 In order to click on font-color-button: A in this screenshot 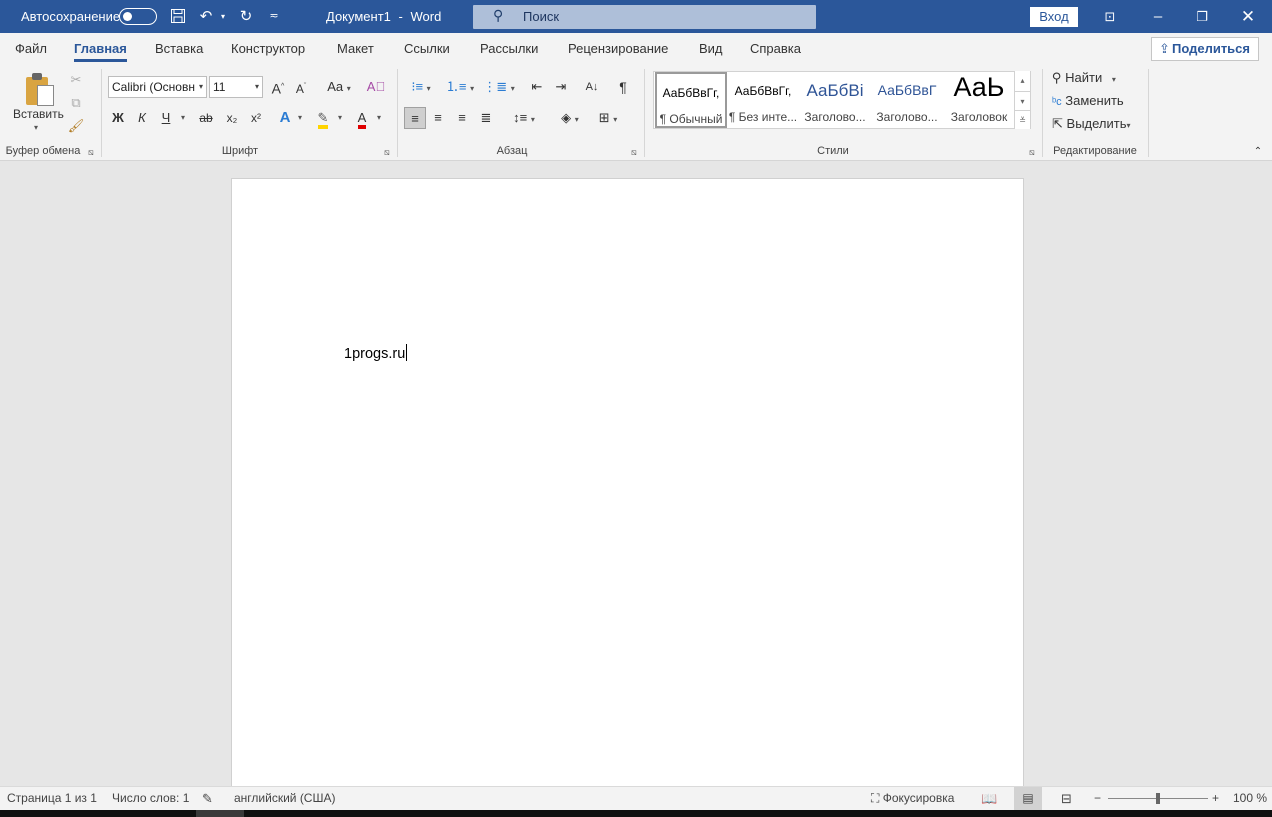, I will do `click(362, 118)`.